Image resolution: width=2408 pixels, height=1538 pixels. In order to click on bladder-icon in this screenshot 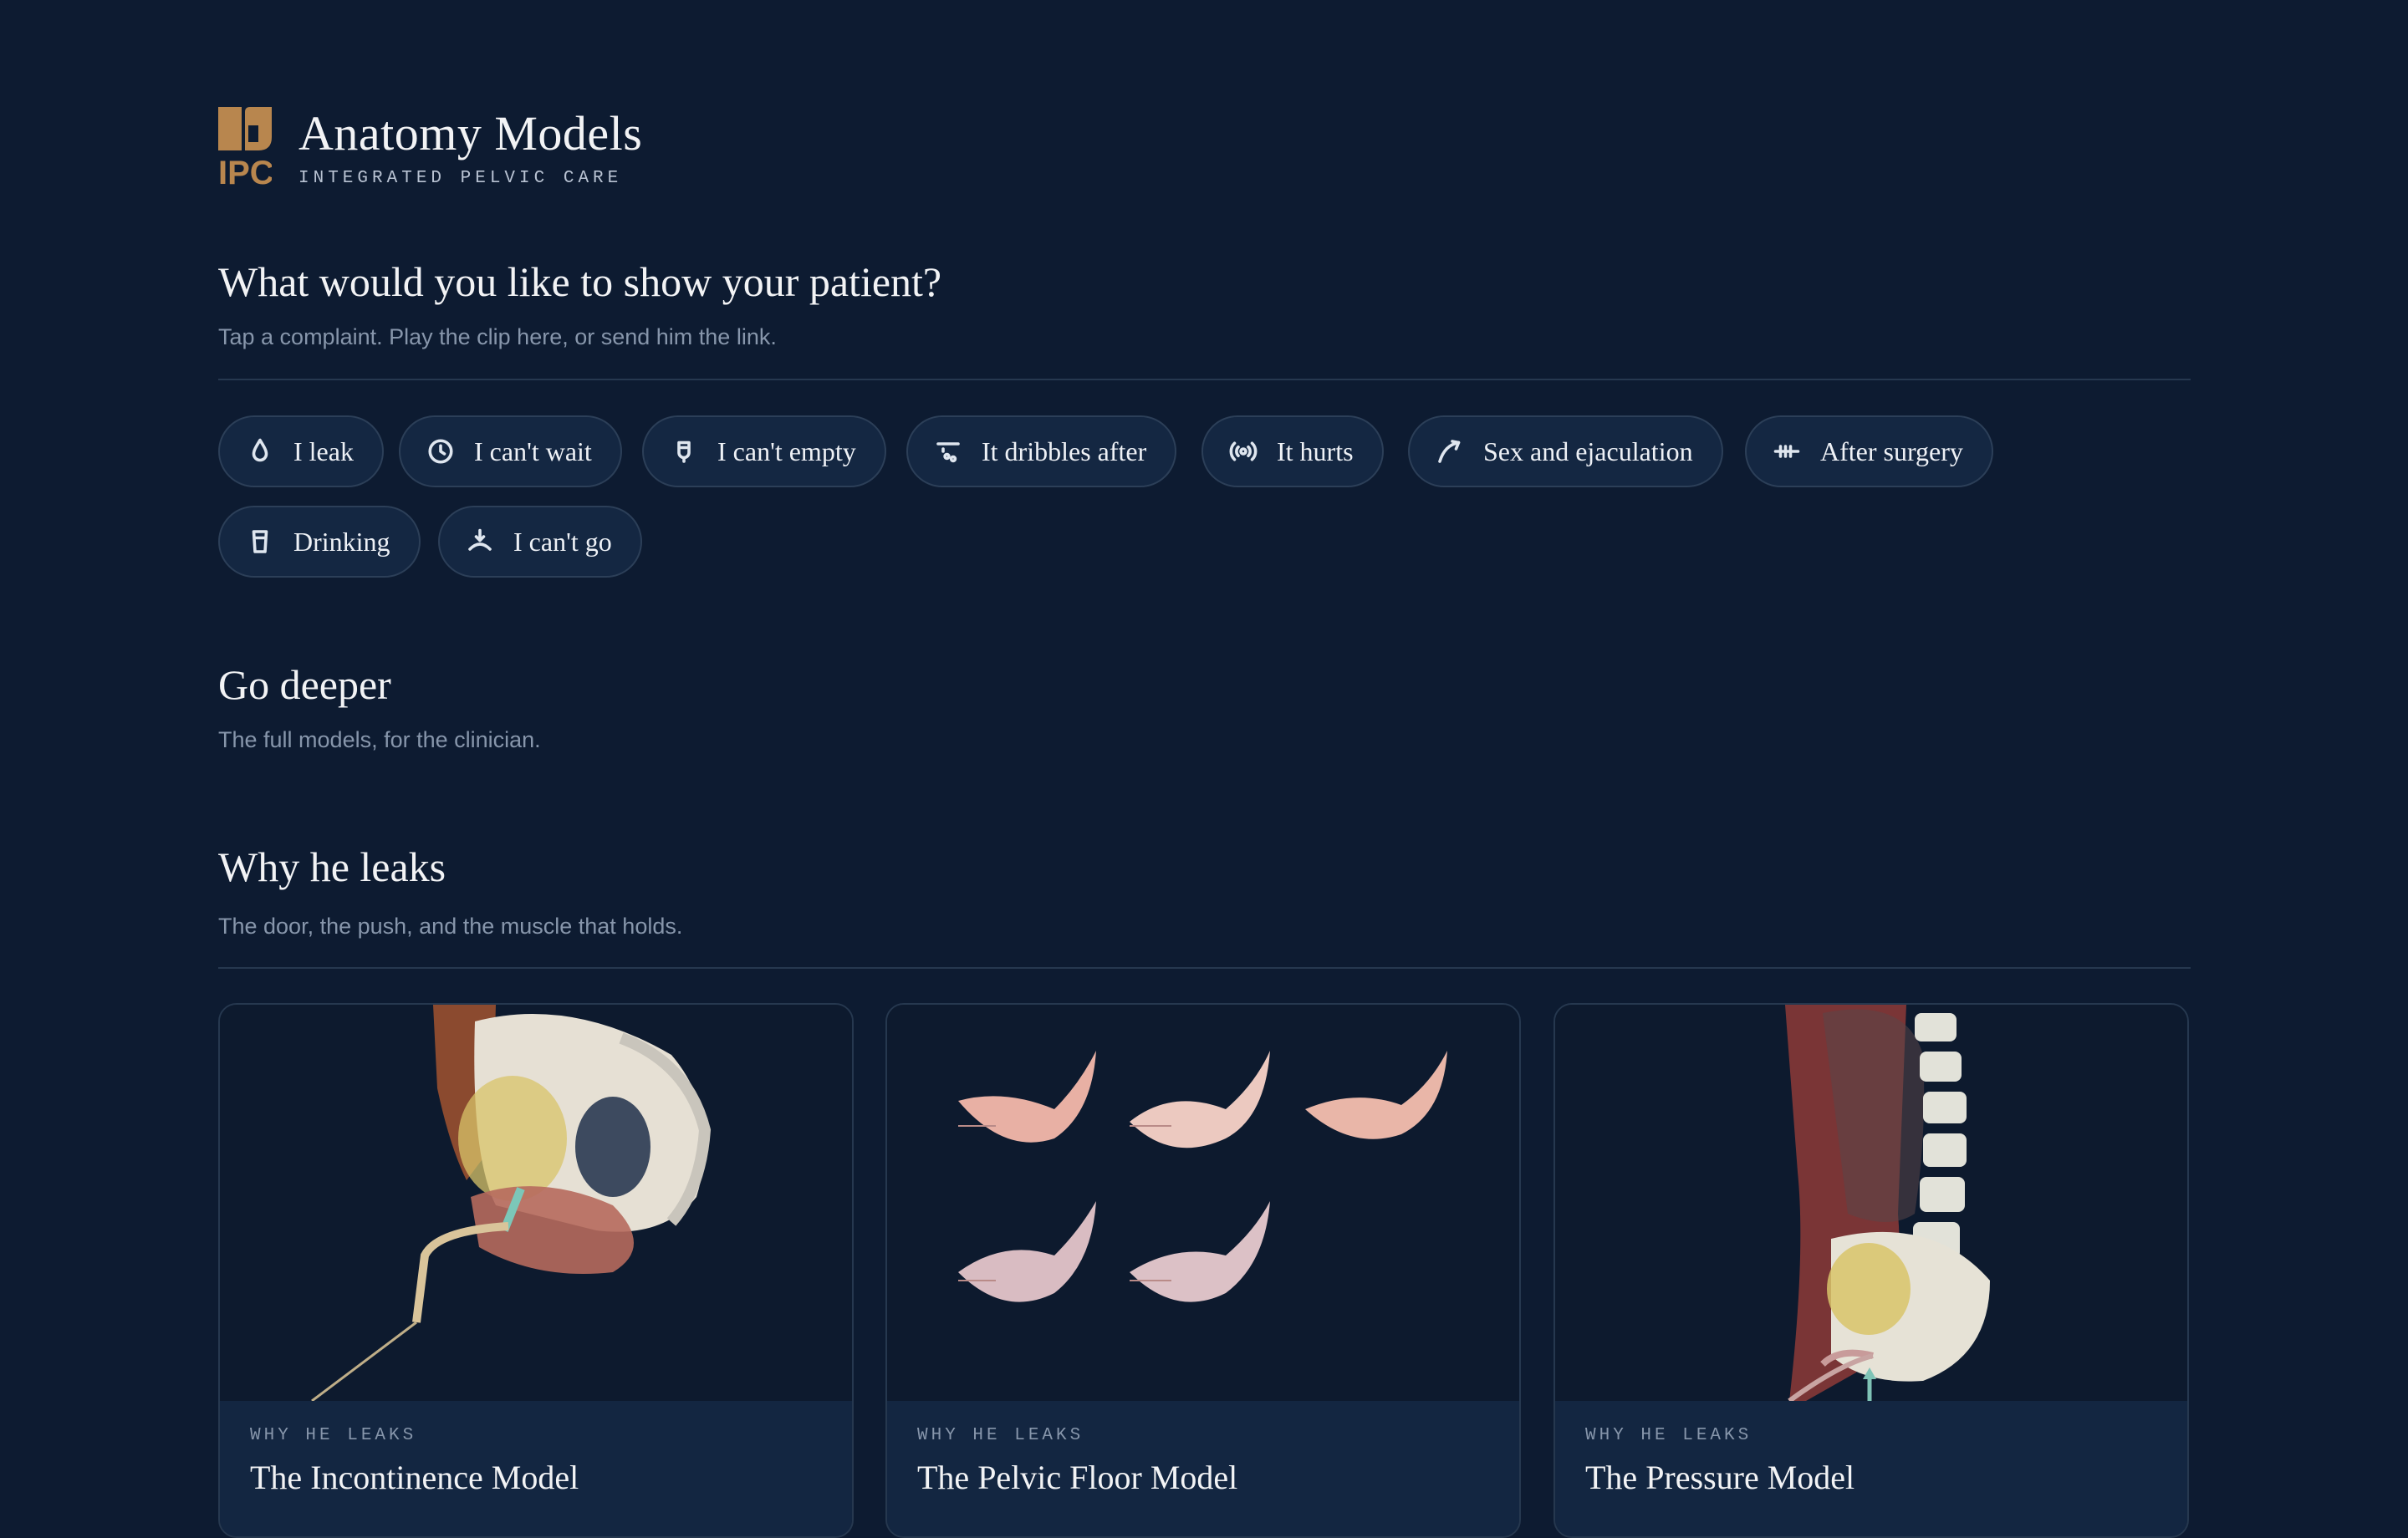, I will do `click(684, 452)`.